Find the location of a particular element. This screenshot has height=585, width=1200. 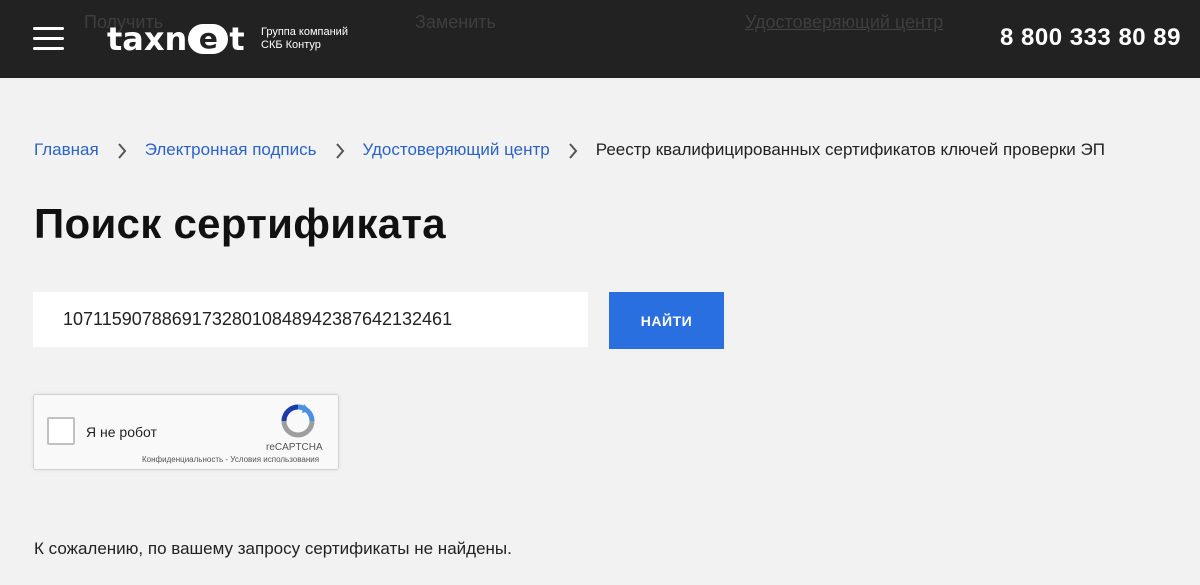

recaptcha-brand: reCAPTCHA is located at coordinates (294, 447).